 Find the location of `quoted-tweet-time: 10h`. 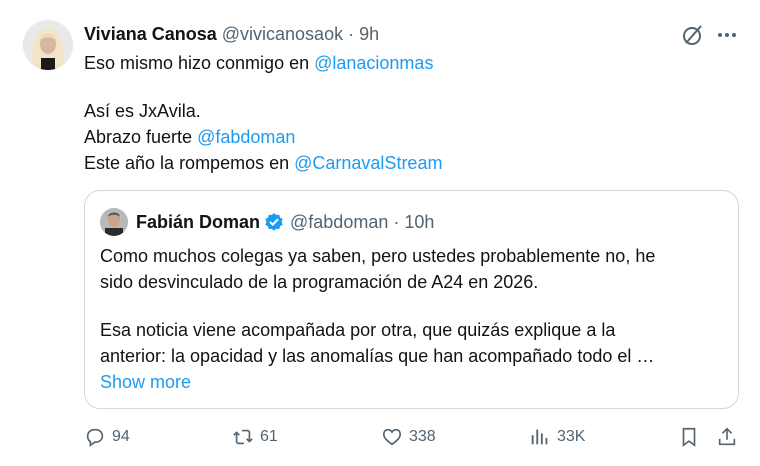

quoted-tweet-time: 10h is located at coordinates (419, 222).